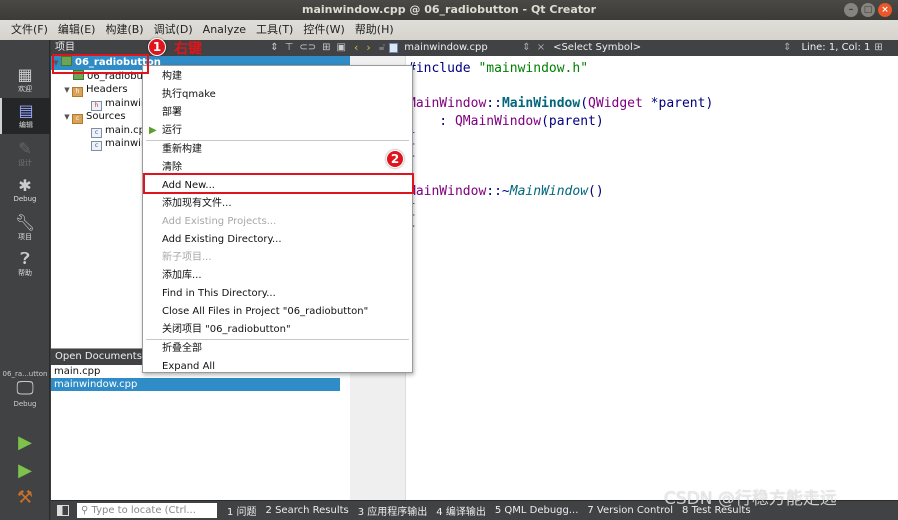 The width and height of the screenshot is (898, 520). Describe the element at coordinates (878, 48) in the screenshot. I see `split-editor-icon: ⊞` at that location.